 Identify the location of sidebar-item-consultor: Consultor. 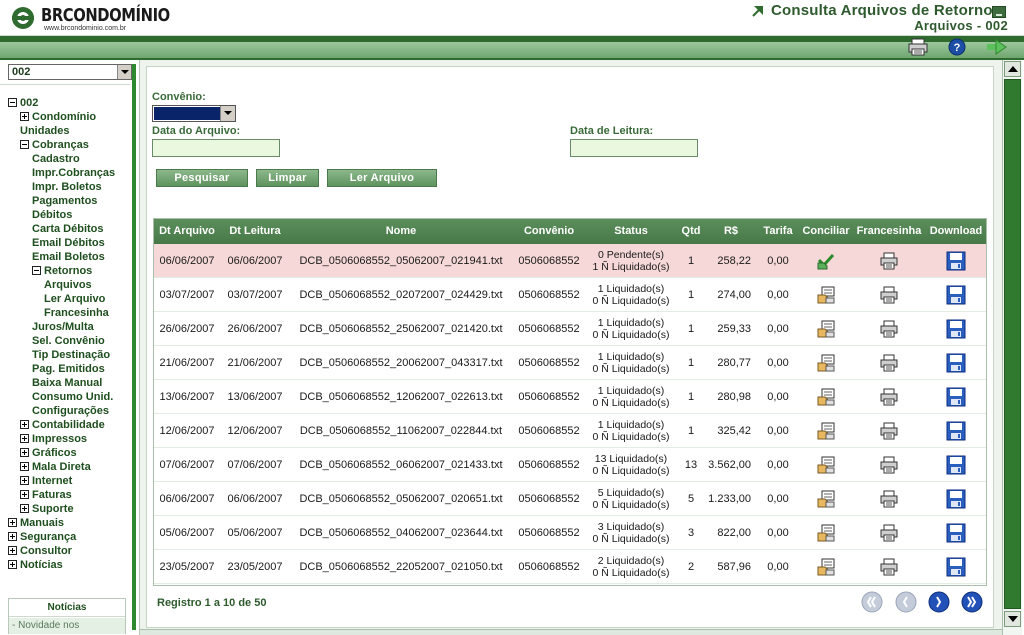
(40, 551).